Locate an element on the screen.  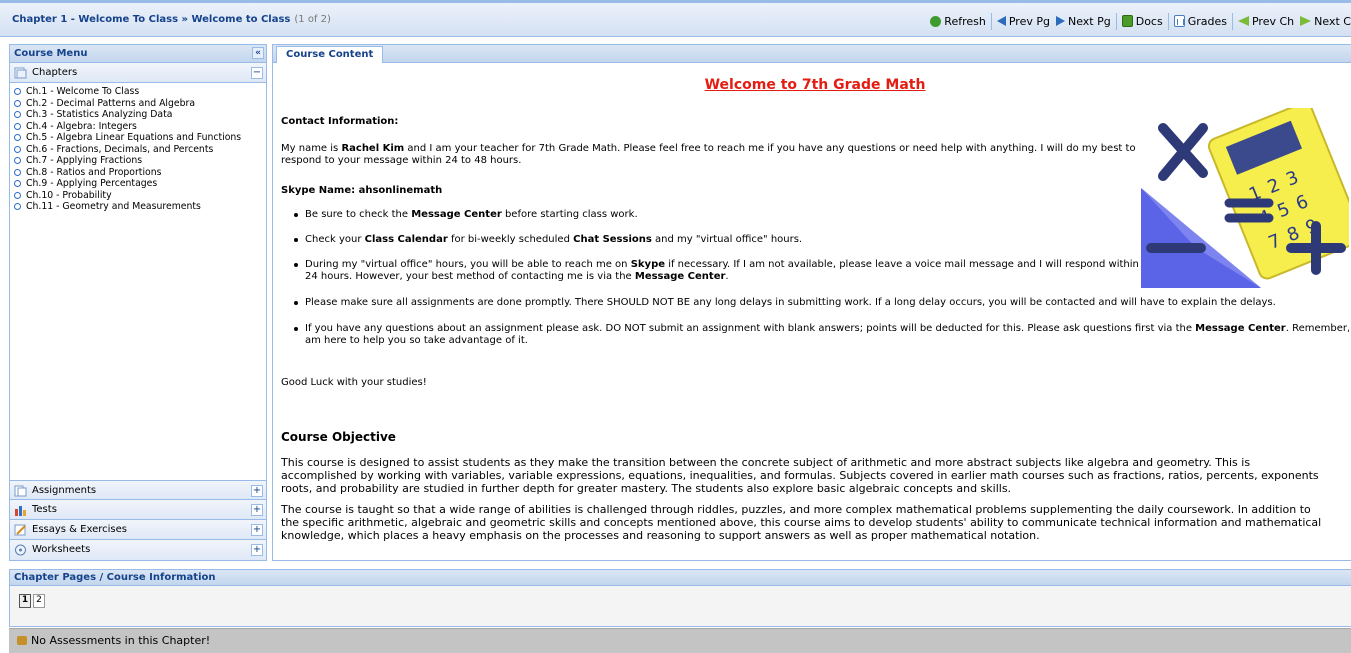
assignments-doc-icon is located at coordinates (20, 491).